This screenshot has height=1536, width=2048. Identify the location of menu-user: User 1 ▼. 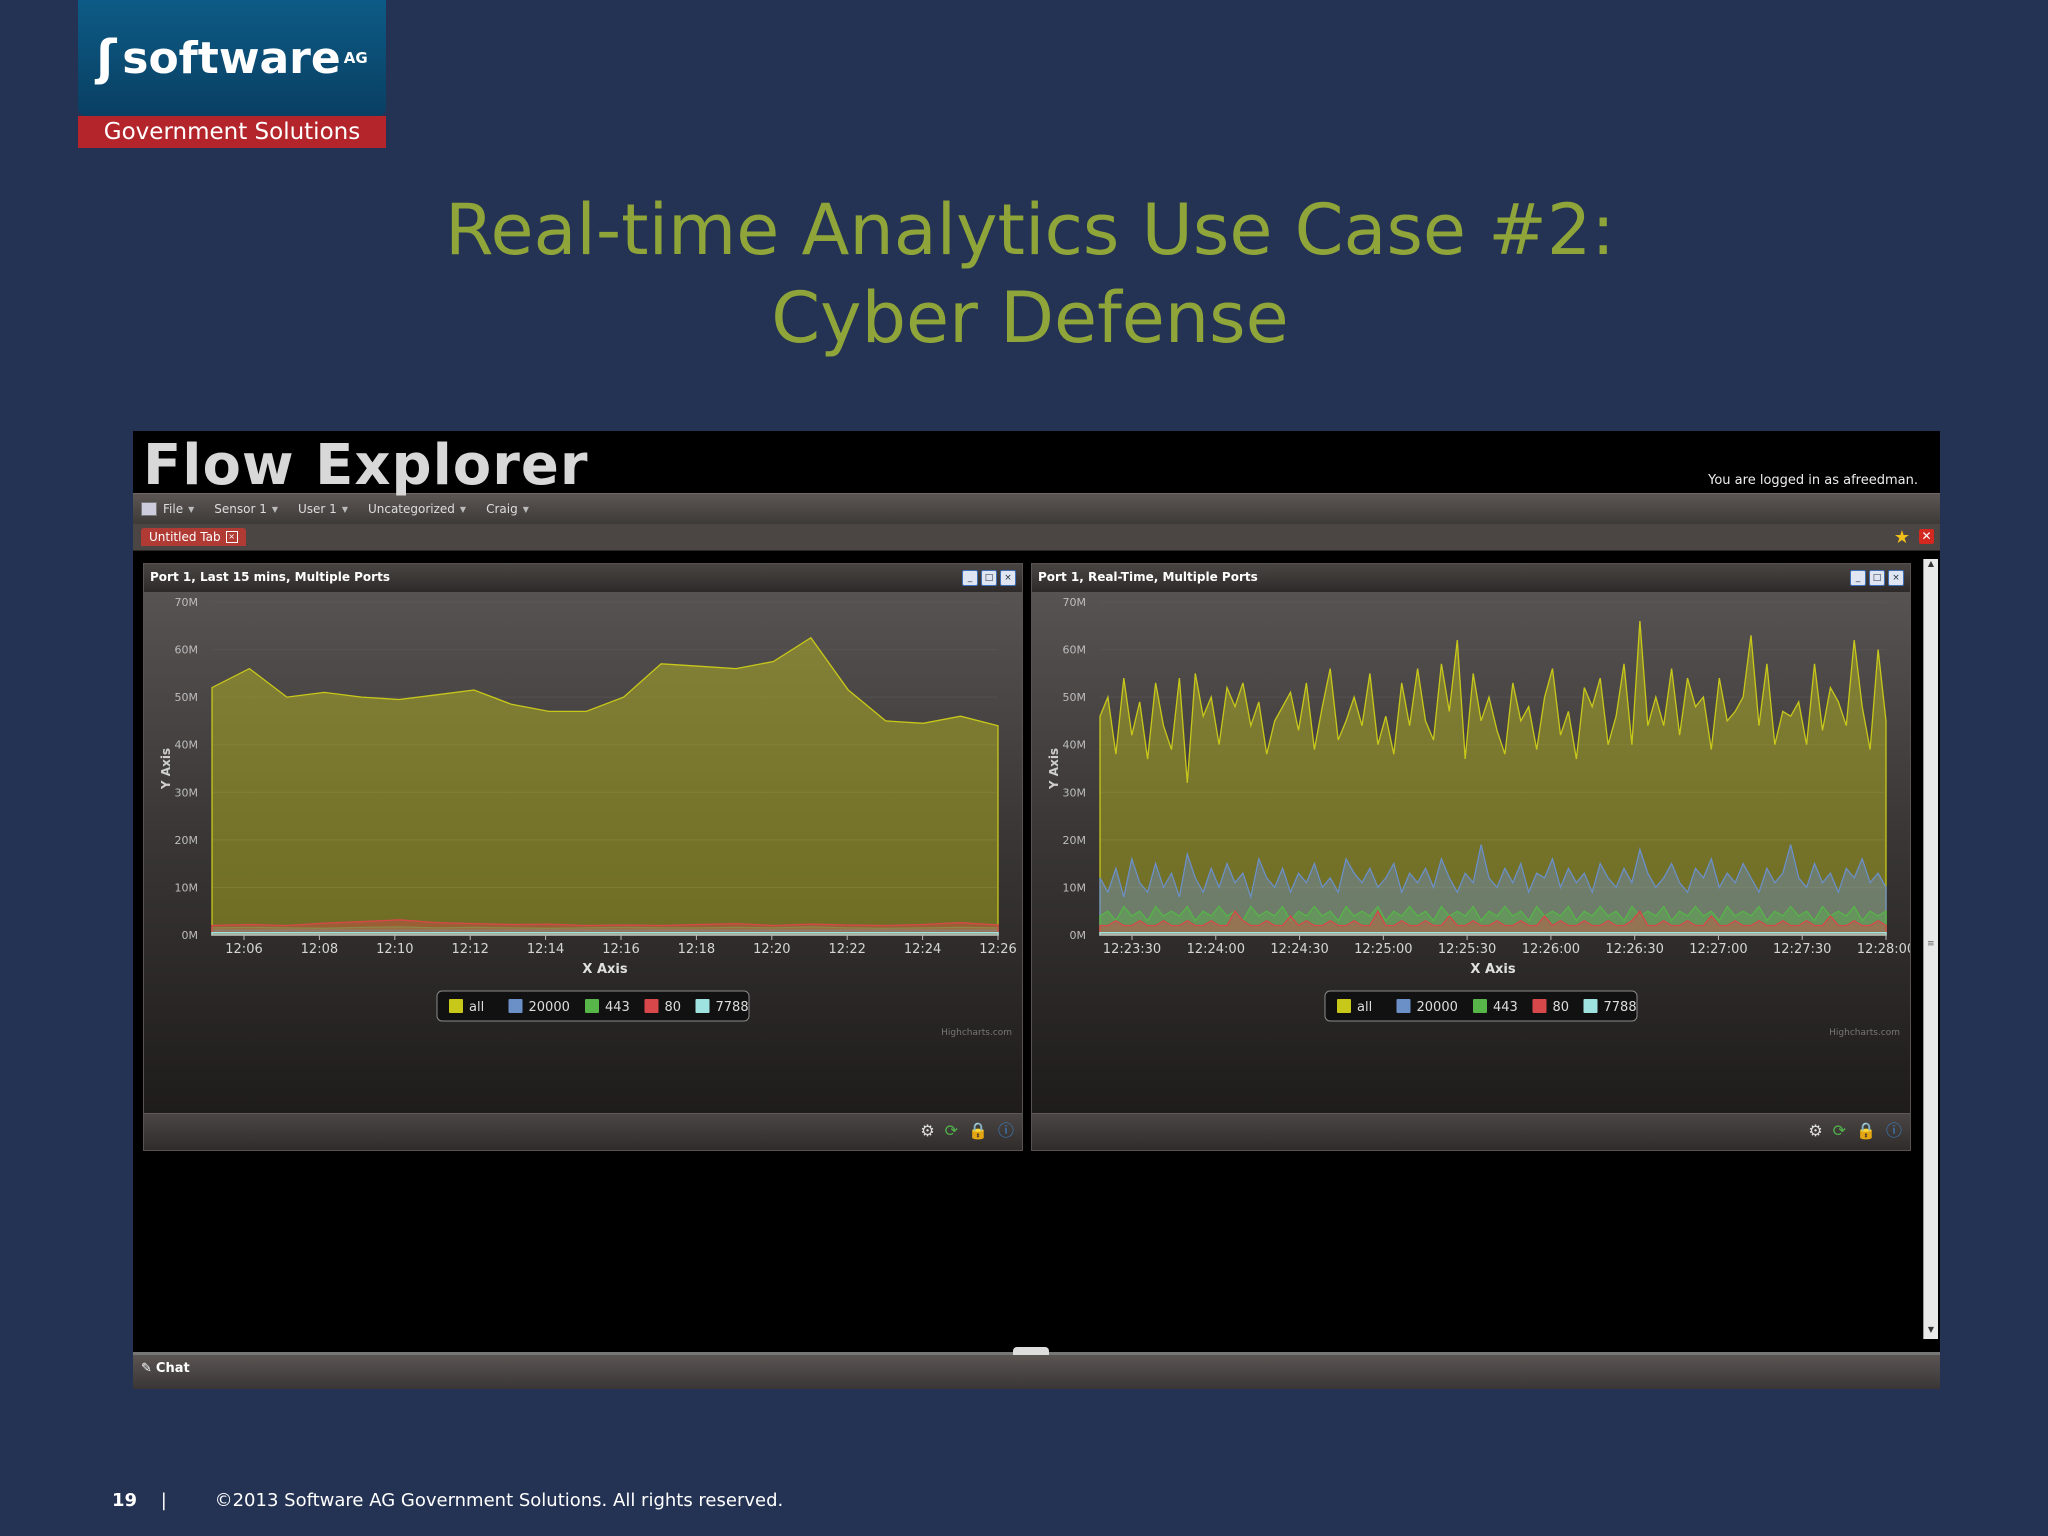
(323, 509).